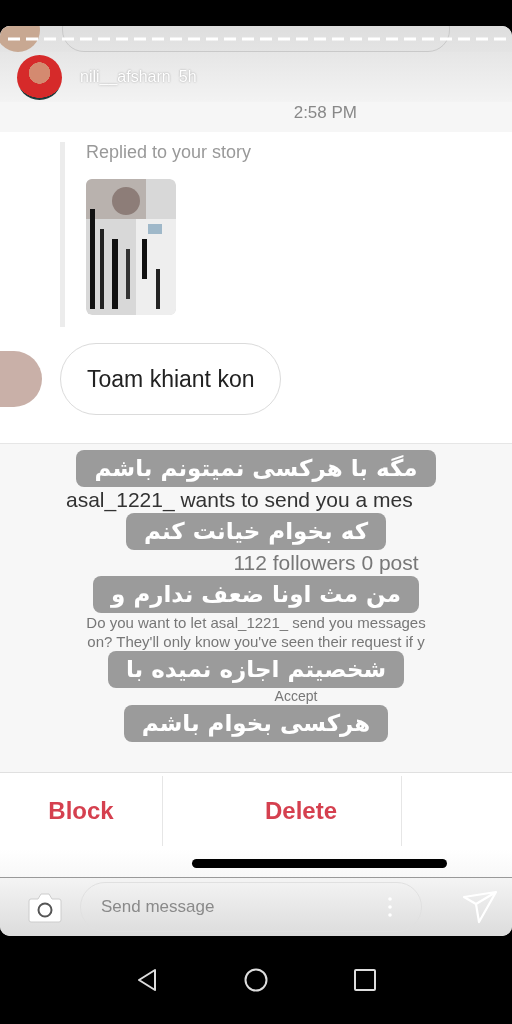  Describe the element at coordinates (296, 696) in the screenshot. I see `accept-link: Accept` at that location.